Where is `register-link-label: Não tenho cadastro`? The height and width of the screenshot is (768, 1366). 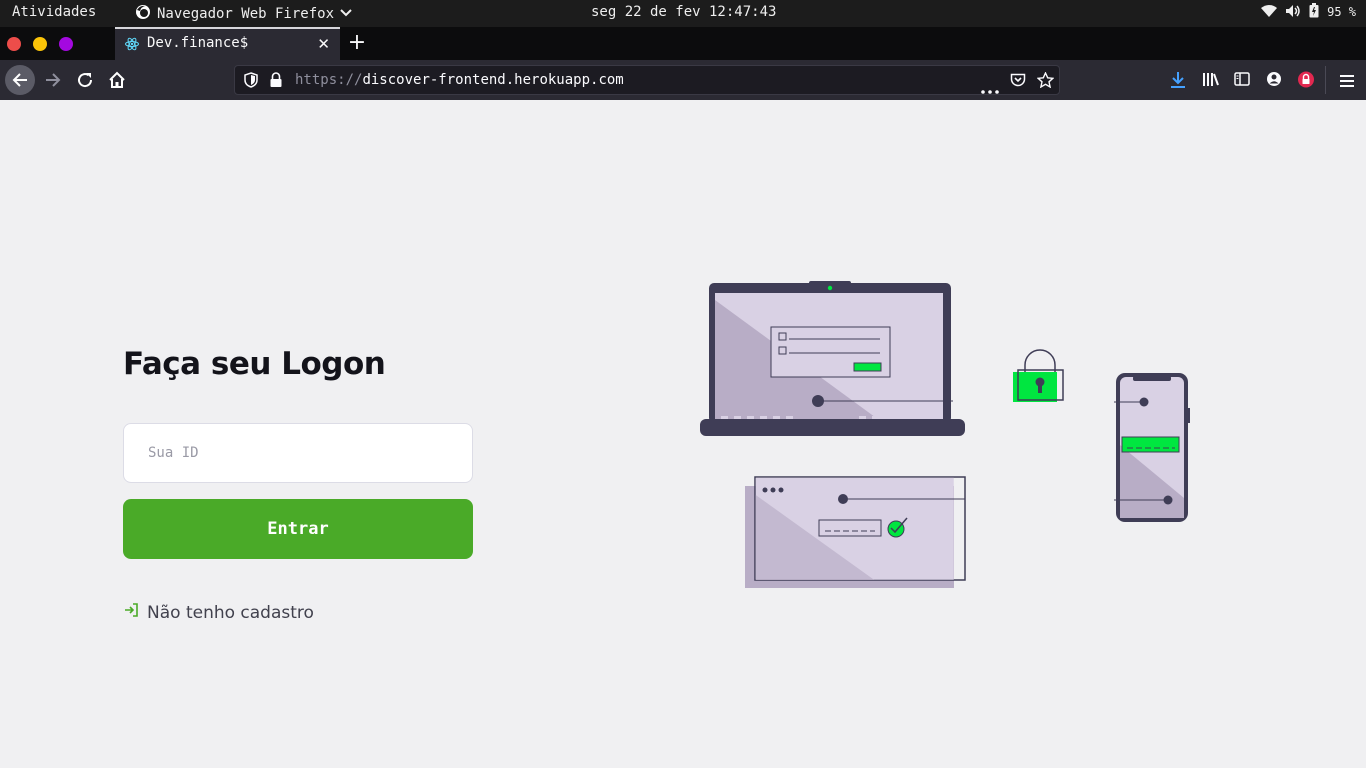 register-link-label: Não tenho cadastro is located at coordinates (230, 612).